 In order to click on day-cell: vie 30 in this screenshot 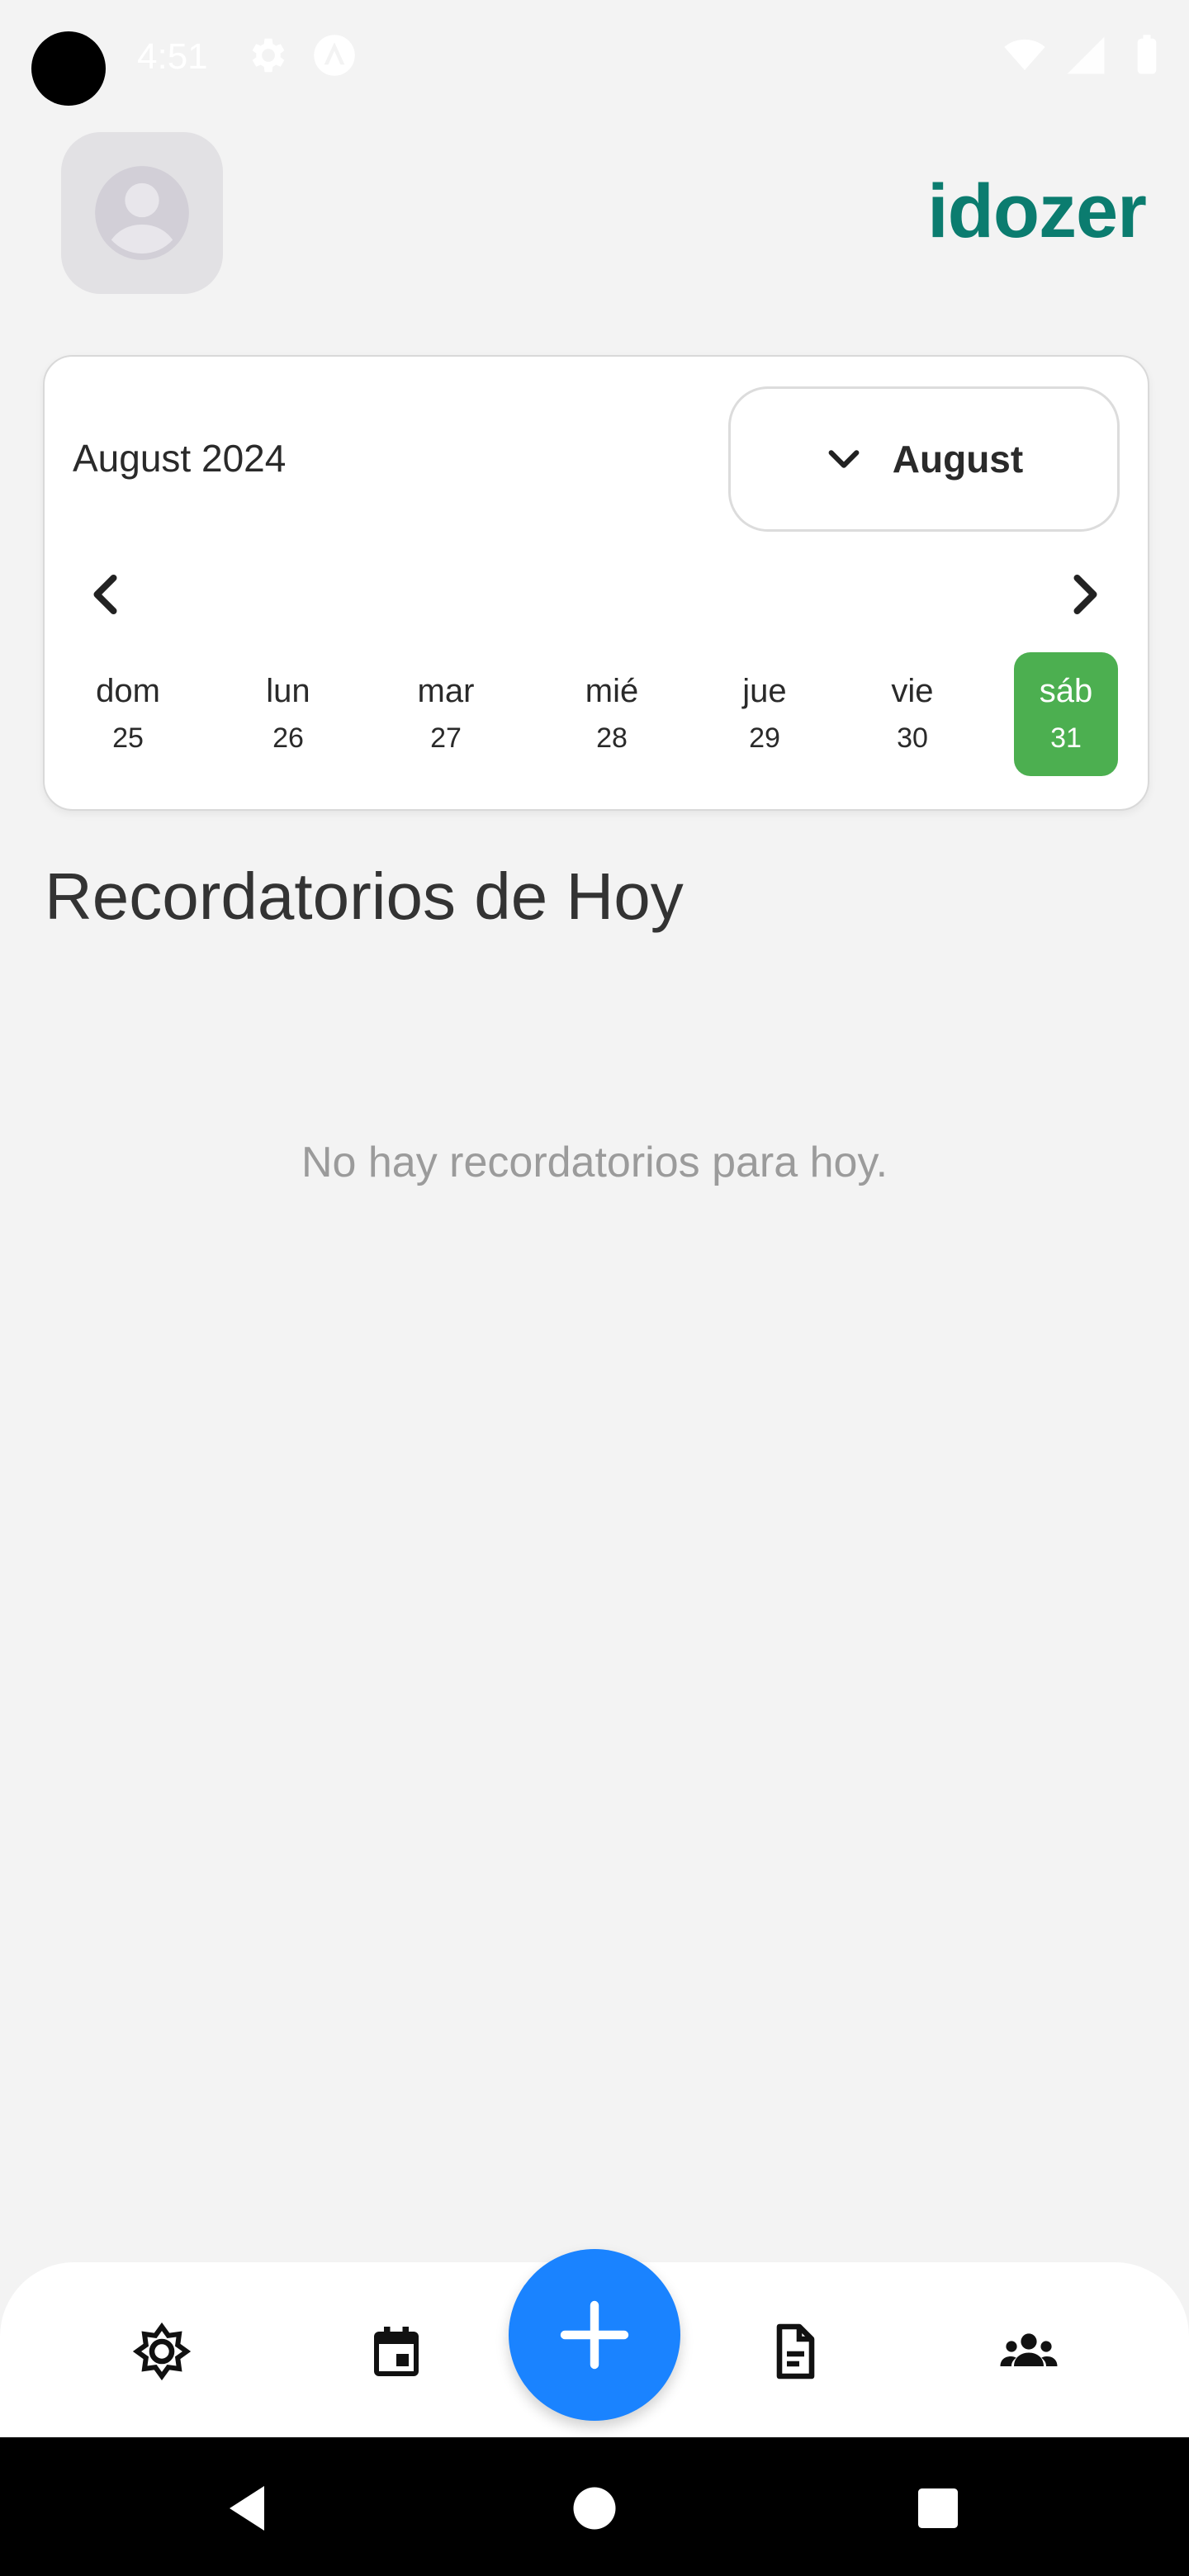, I will do `click(912, 714)`.